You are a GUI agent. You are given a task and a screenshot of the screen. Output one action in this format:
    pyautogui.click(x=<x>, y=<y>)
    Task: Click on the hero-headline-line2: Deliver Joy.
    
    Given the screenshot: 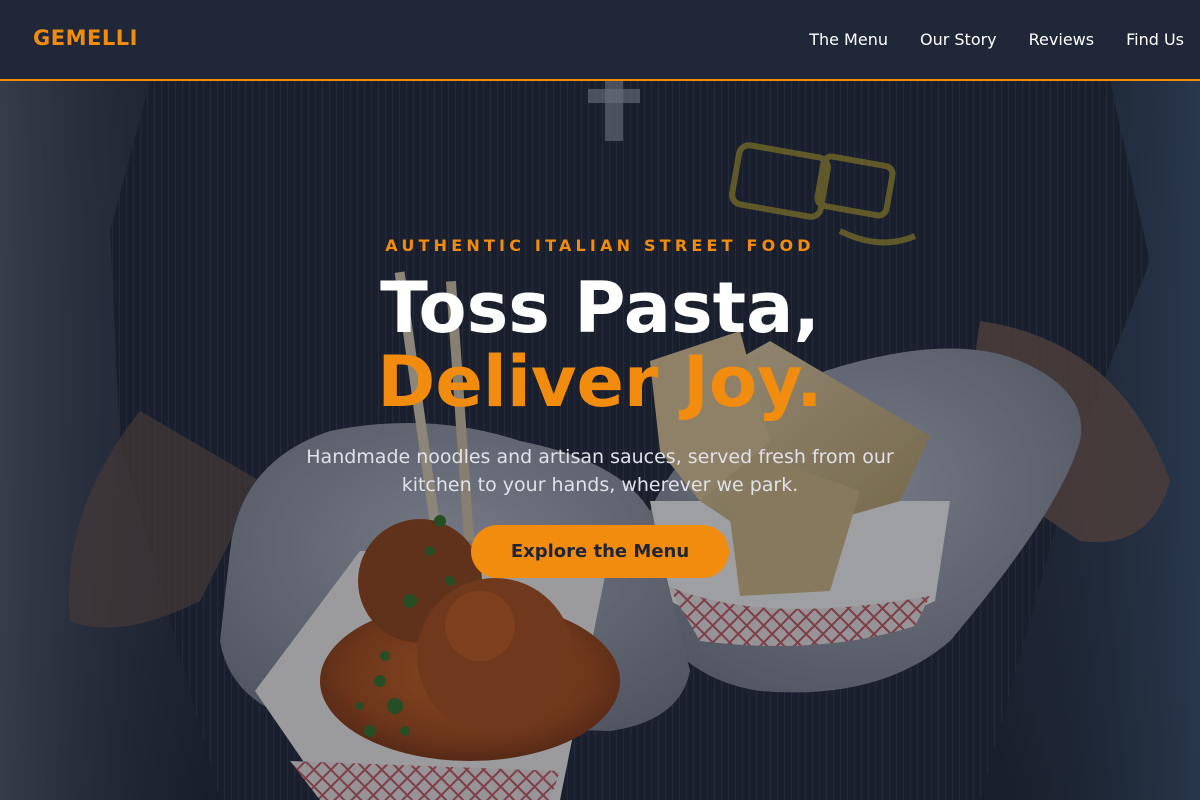 What is the action you would take?
    pyautogui.click(x=600, y=382)
    